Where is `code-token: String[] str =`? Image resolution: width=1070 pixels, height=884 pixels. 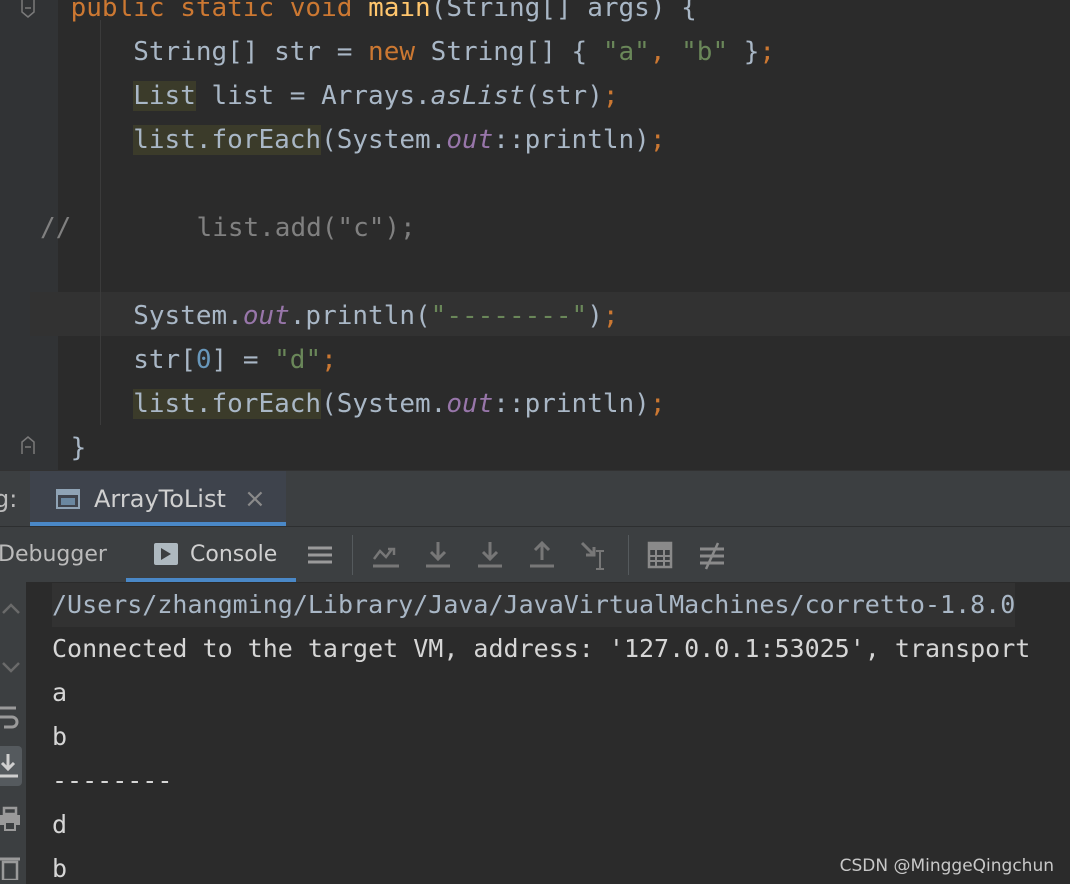 code-token: String[] str = is located at coordinates (251, 52).